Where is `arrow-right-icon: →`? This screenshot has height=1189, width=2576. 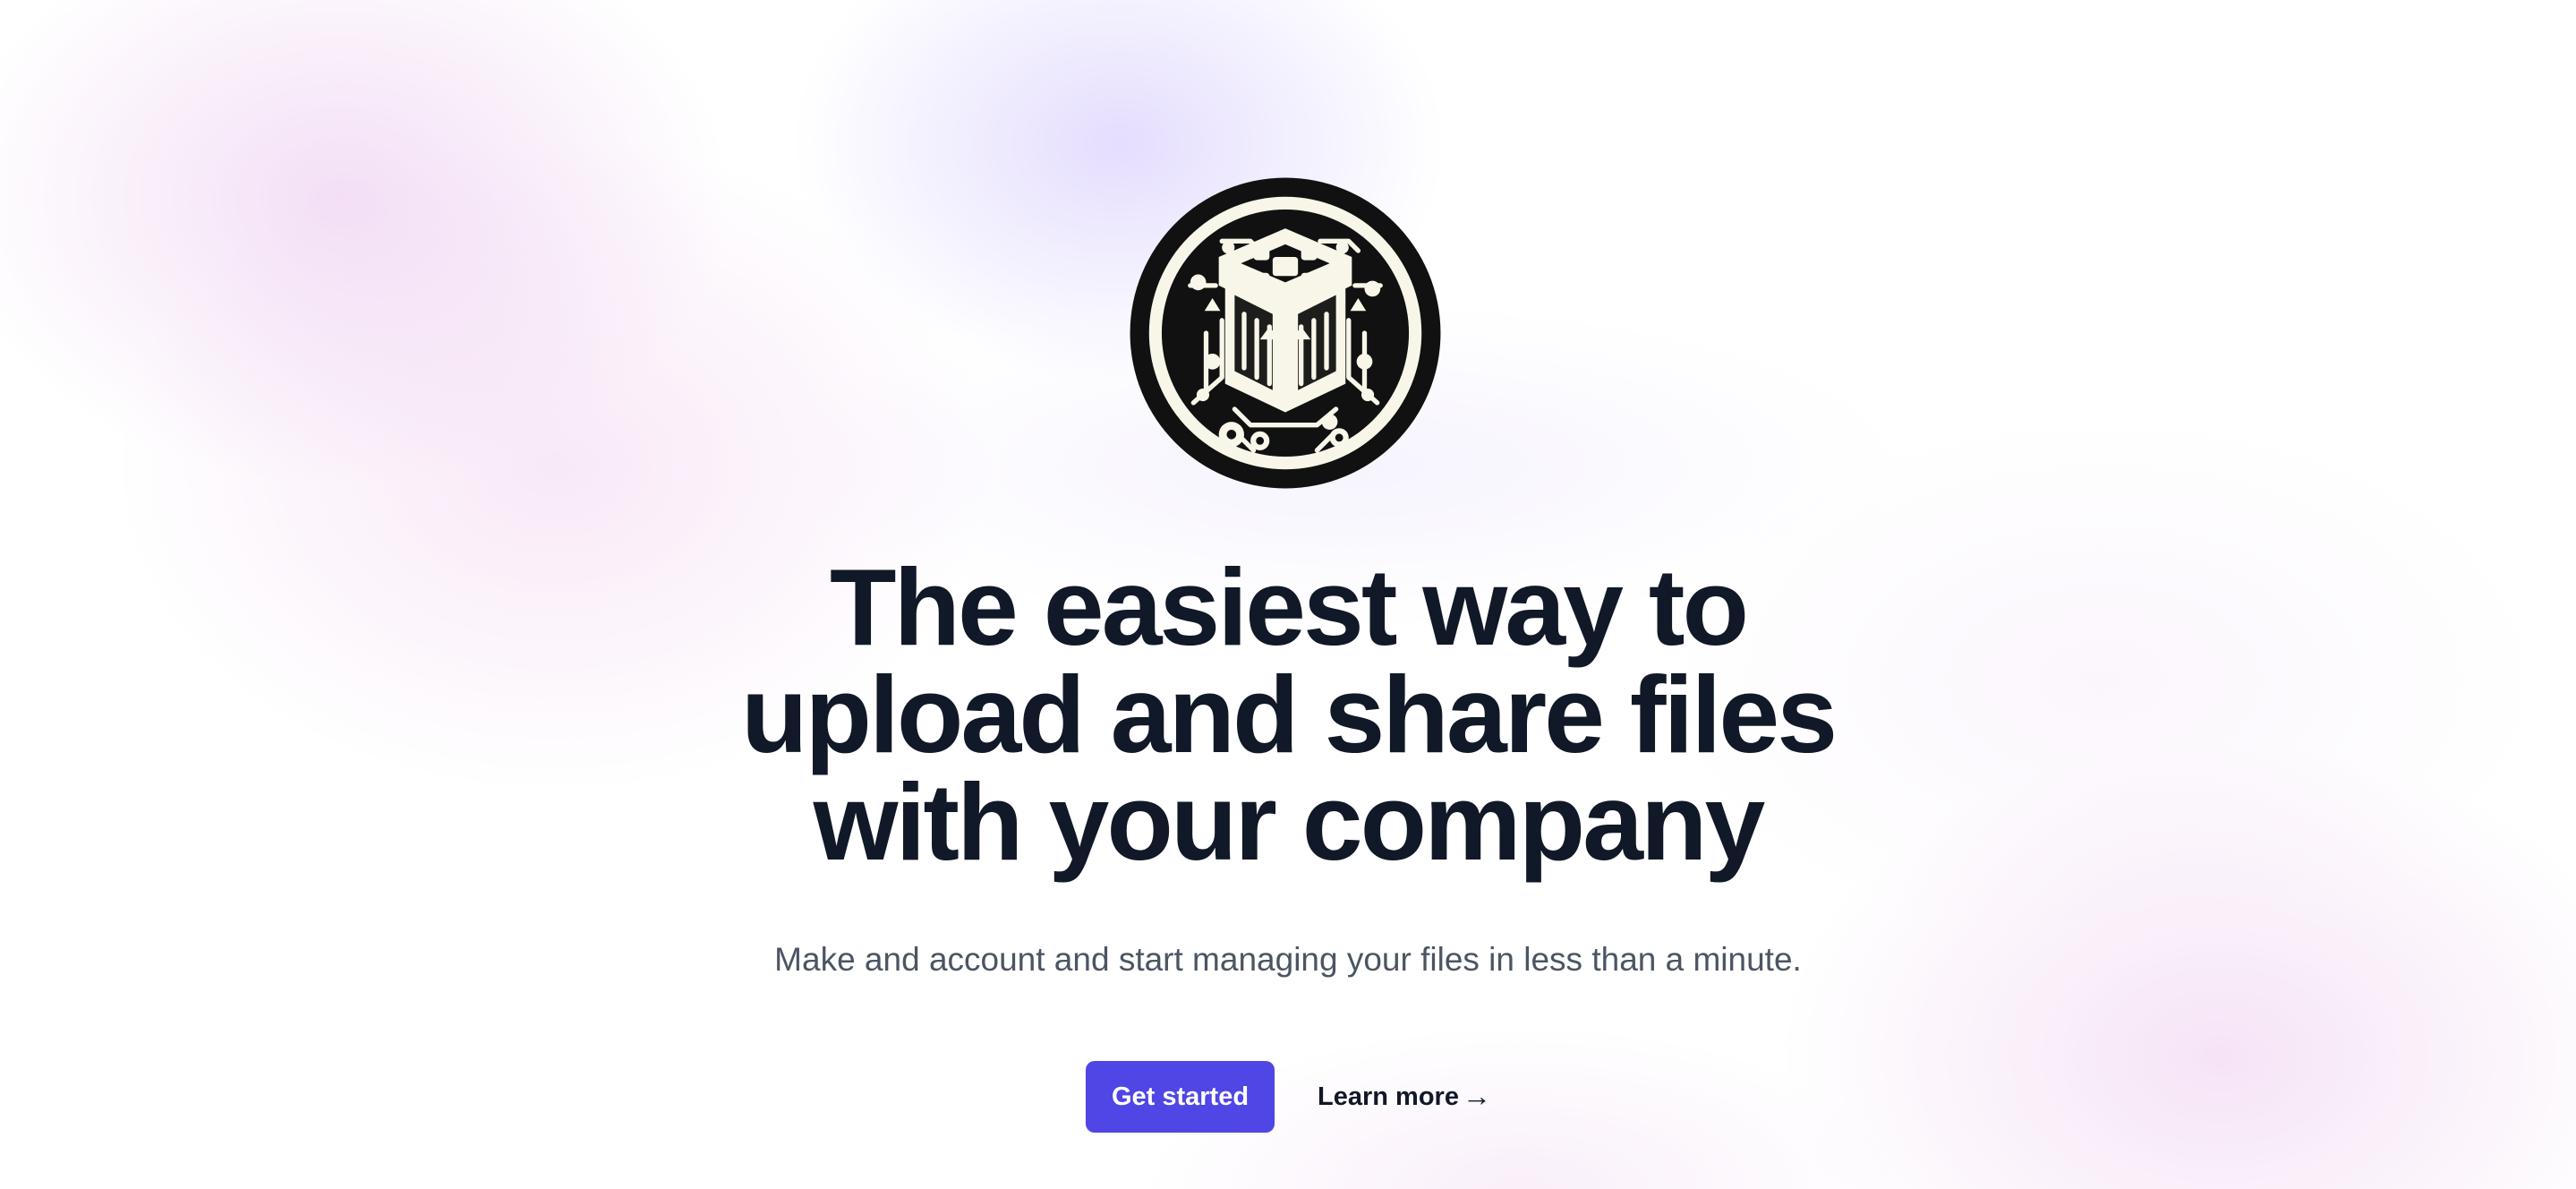
arrow-right-icon: → is located at coordinates (1476, 1096).